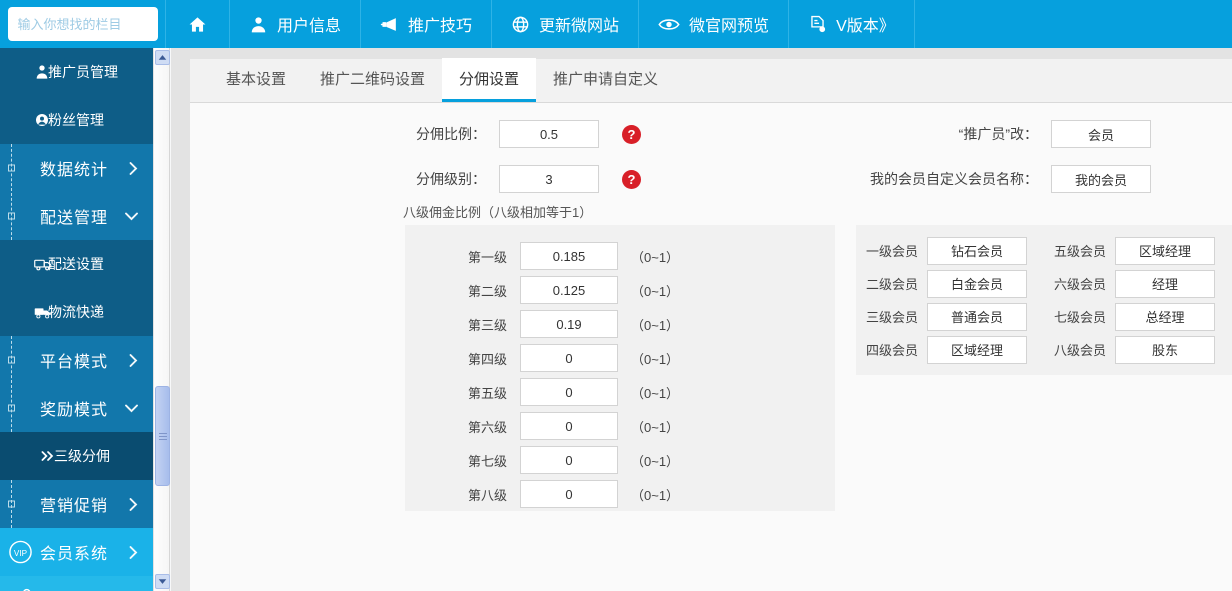 The width and height of the screenshot is (1232, 591). What do you see at coordinates (1101, 179) in the screenshot?
I see `my-member-rename-input` at bounding box center [1101, 179].